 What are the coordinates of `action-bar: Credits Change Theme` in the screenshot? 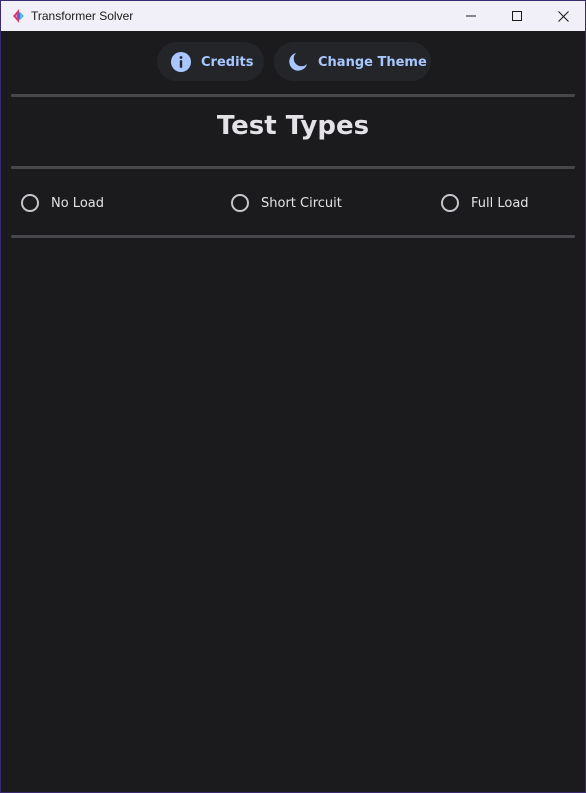 It's located at (293, 62).